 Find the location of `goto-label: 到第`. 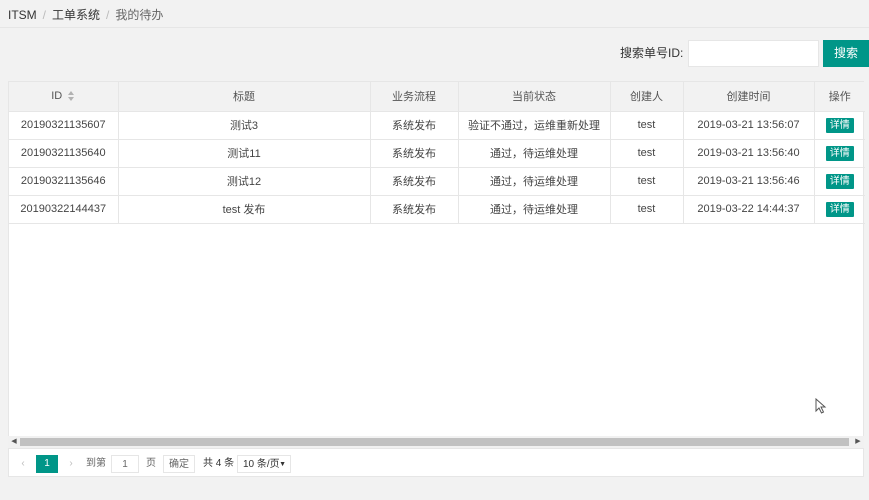

goto-label: 到第 is located at coordinates (96, 463).